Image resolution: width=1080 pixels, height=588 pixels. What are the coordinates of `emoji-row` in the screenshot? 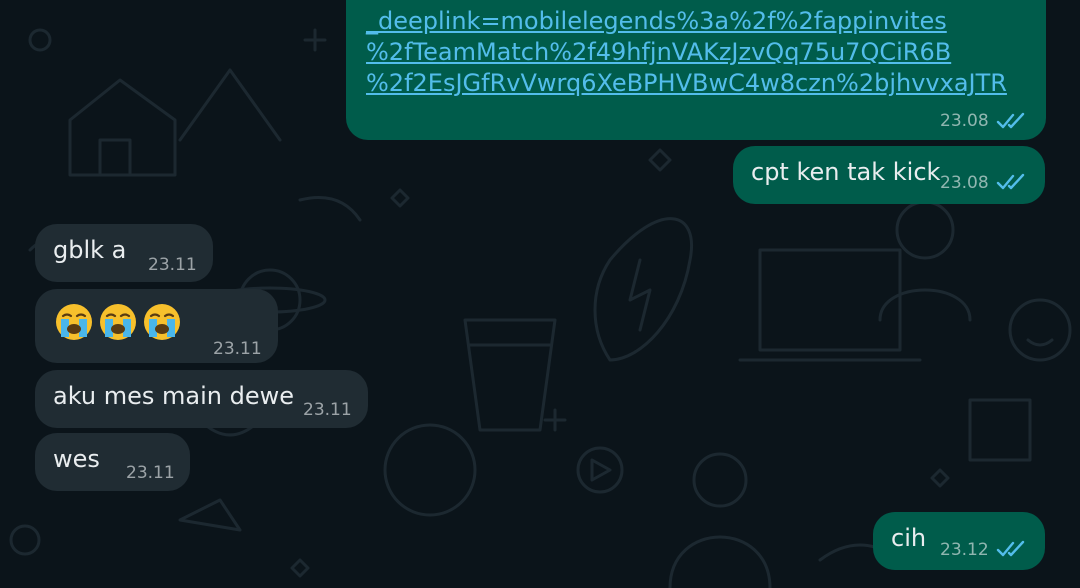 It's located at (118, 322).